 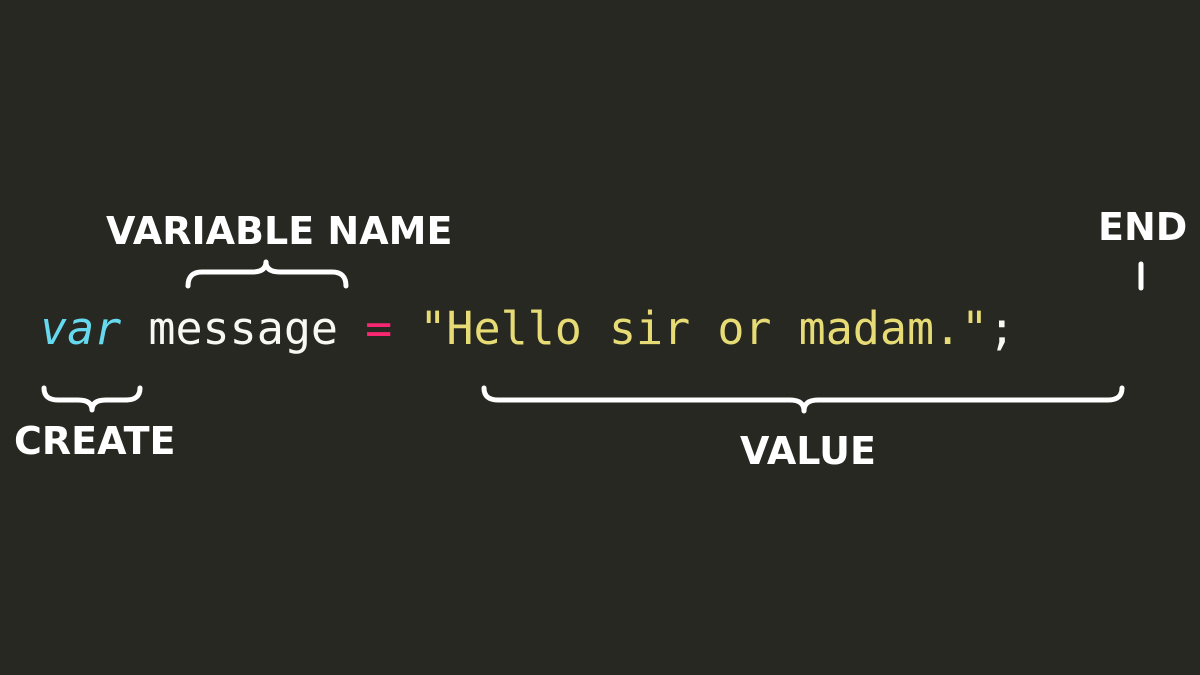 What do you see at coordinates (808, 451) in the screenshot?
I see `value-label: VALUE` at bounding box center [808, 451].